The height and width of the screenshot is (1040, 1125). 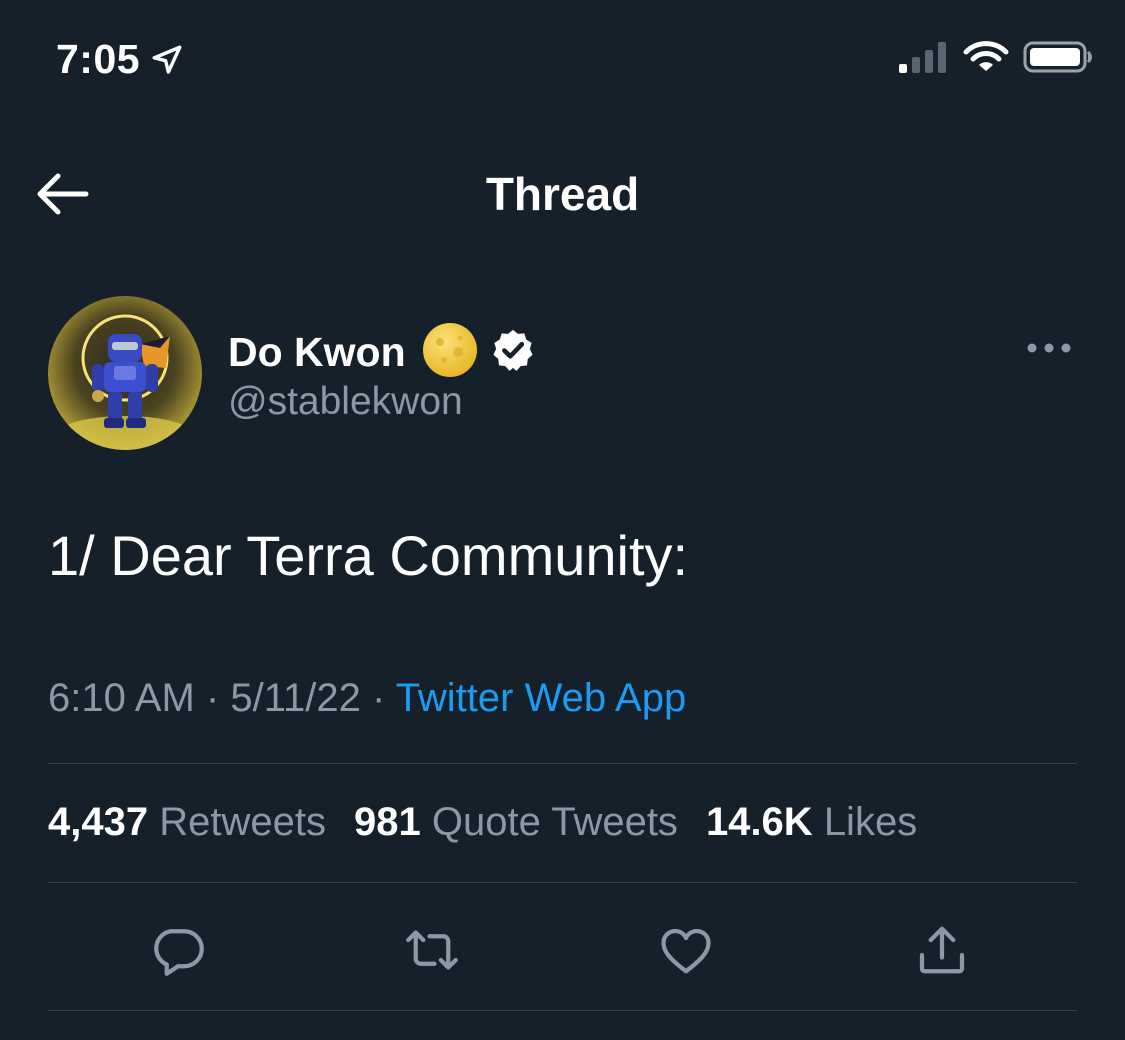 I want to click on quotes-count: 981, so click(x=387, y=822).